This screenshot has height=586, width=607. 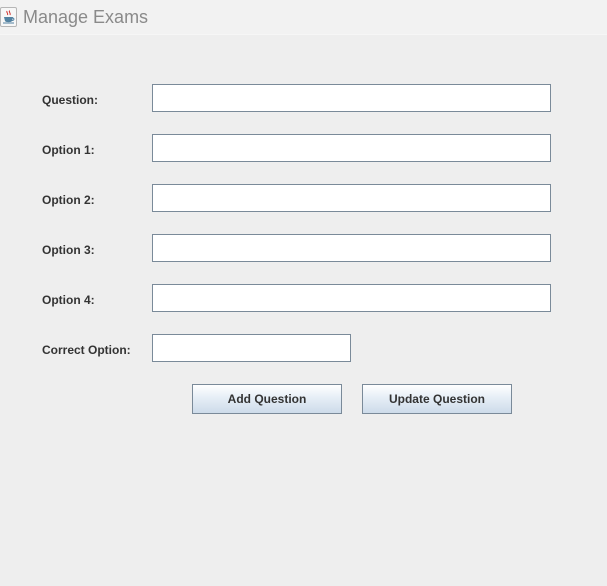 I want to click on option-1-label: Option 1:, so click(x=68, y=150).